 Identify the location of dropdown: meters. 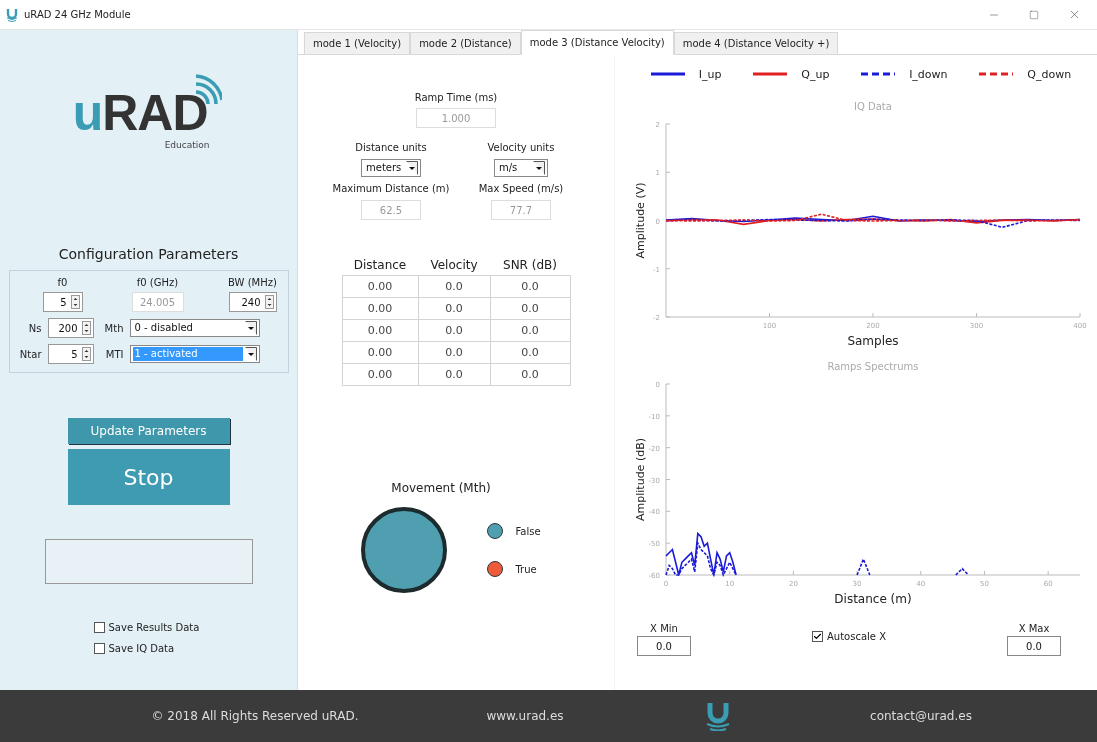
(391, 168).